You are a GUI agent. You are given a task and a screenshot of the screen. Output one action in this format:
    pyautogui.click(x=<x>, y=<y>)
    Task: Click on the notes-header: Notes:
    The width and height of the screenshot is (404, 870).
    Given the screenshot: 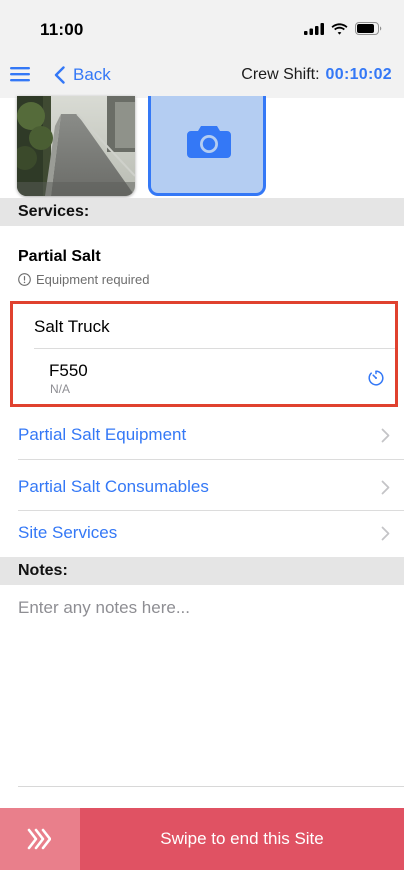 What is the action you would take?
    pyautogui.click(x=202, y=571)
    